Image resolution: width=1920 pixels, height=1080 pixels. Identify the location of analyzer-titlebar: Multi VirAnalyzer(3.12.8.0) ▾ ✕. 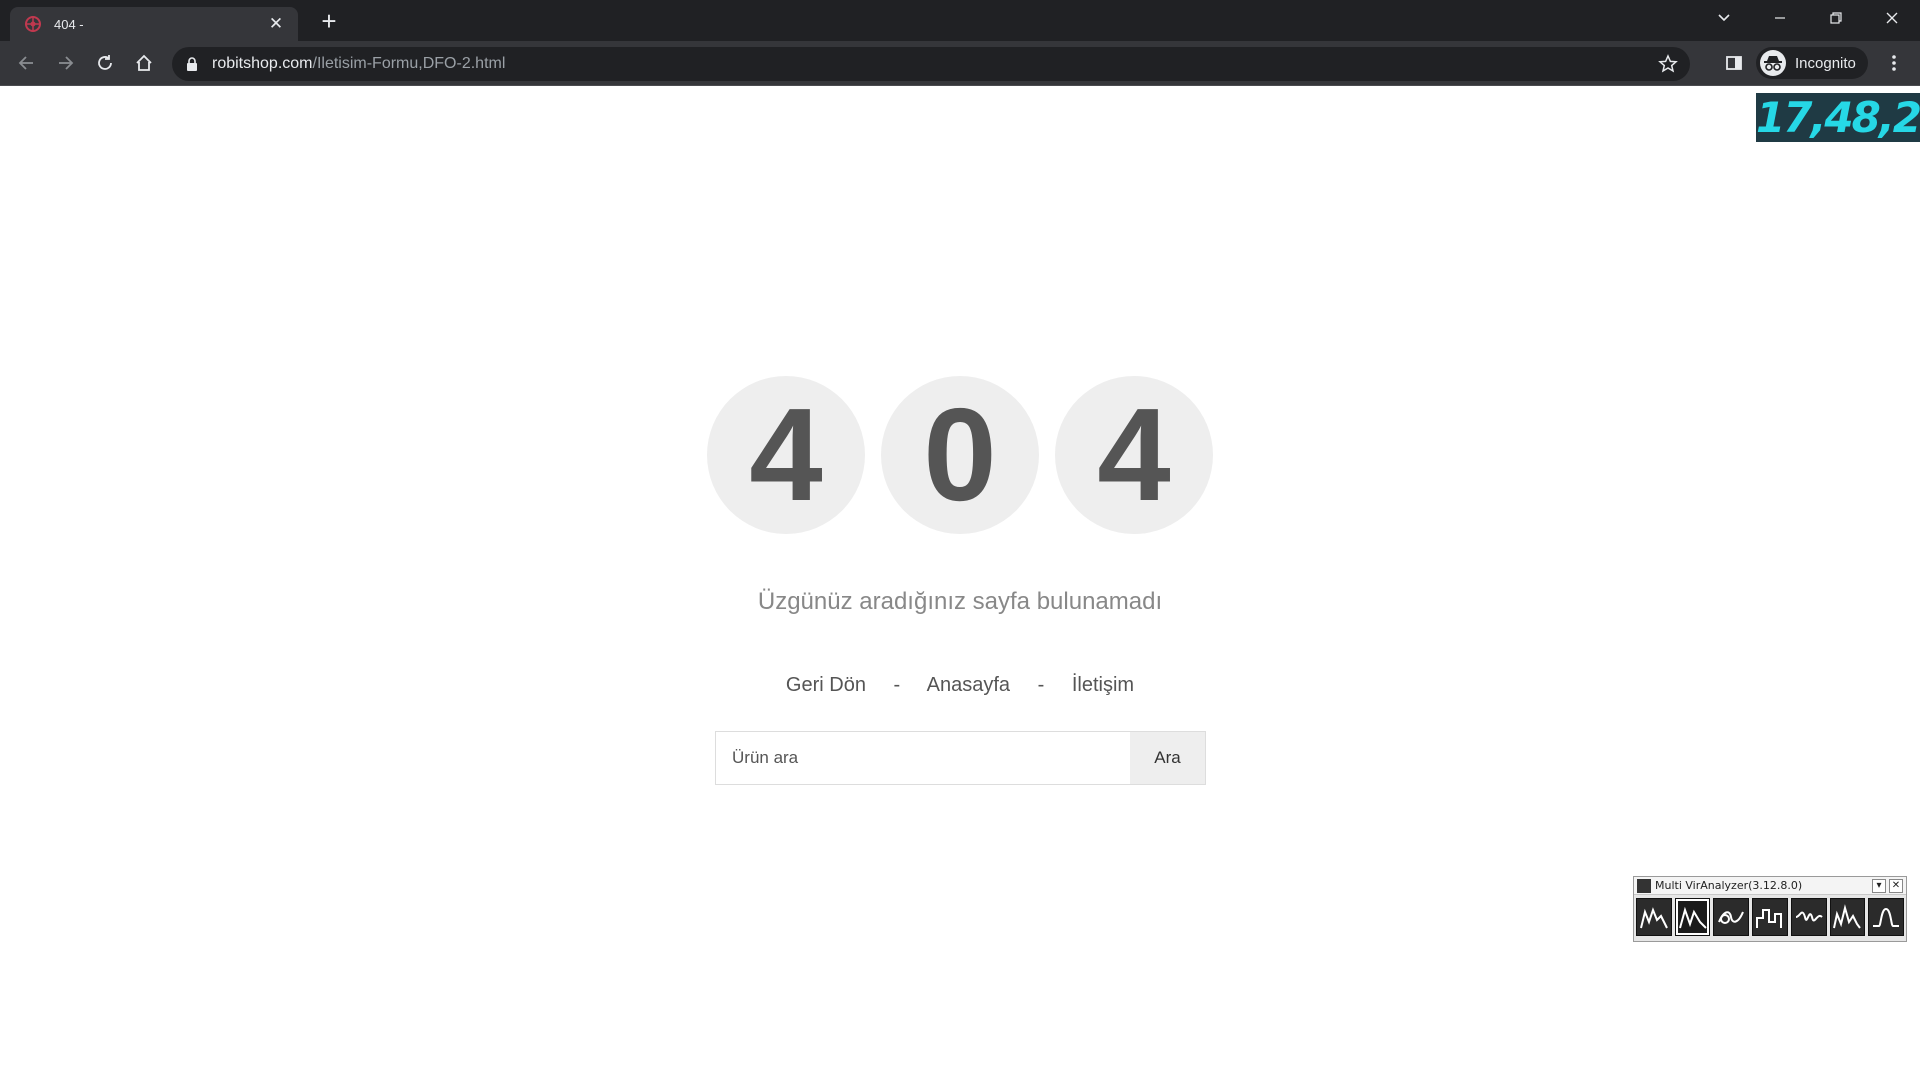
(1770, 886).